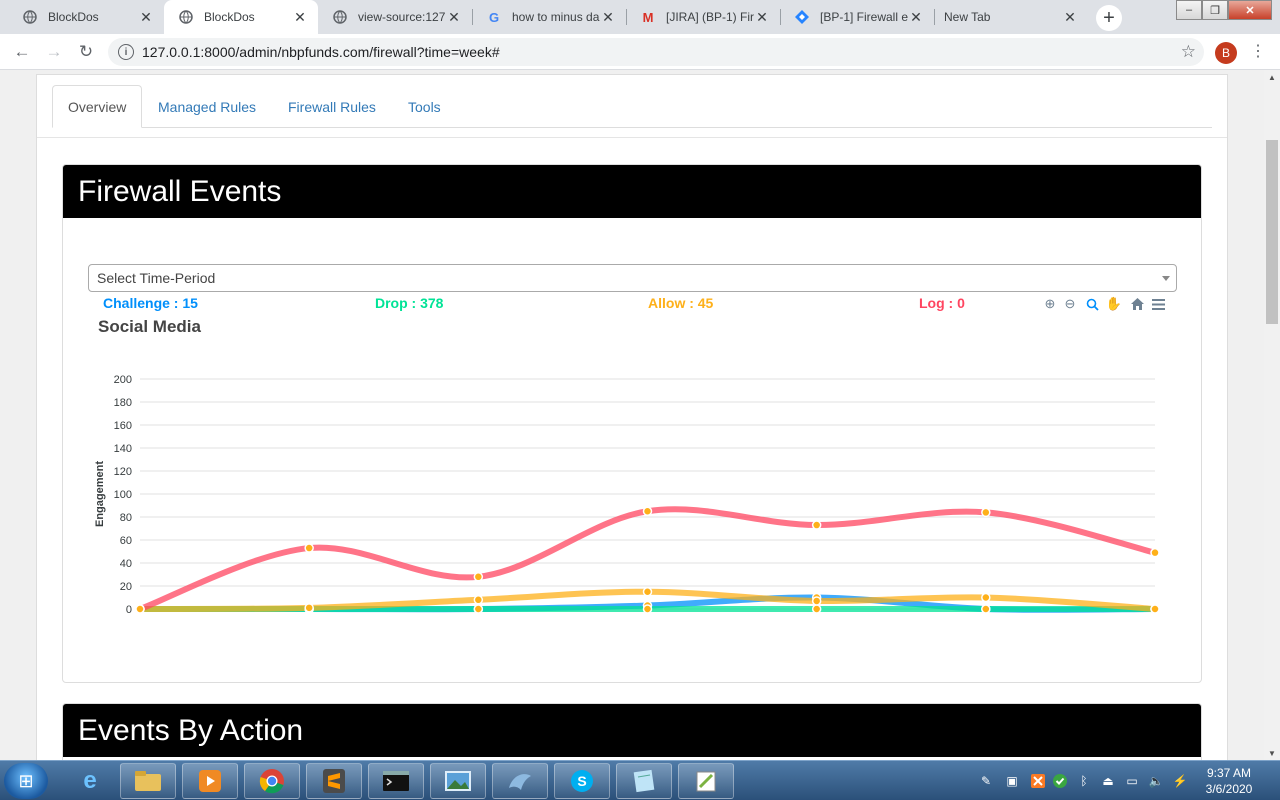 This screenshot has width=1280, height=800. What do you see at coordinates (1108, 781) in the screenshot?
I see `tray-usb-icon: ⏏` at bounding box center [1108, 781].